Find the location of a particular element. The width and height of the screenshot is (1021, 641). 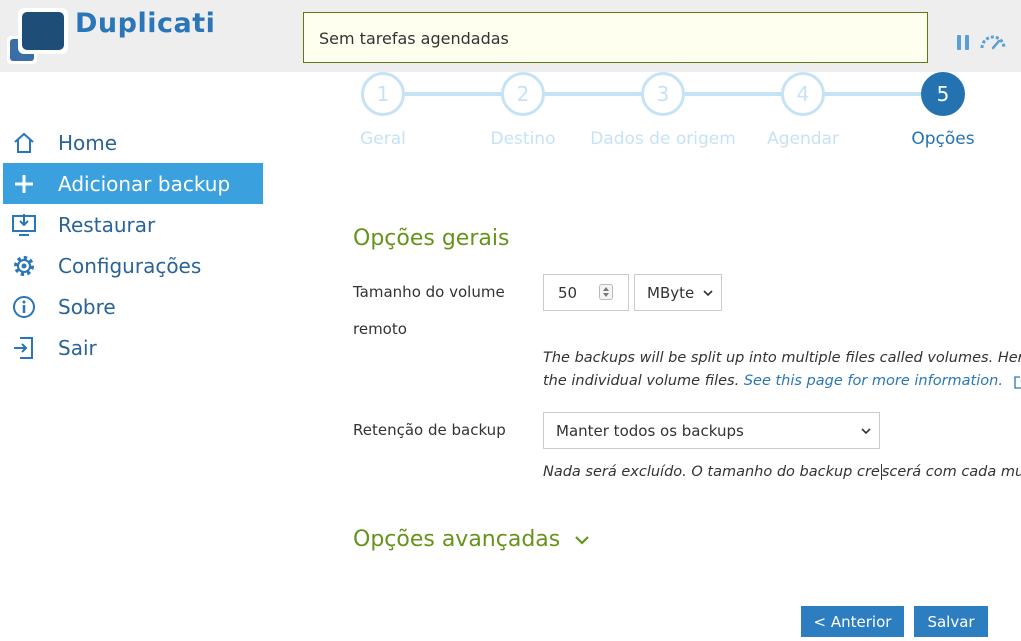

sidebar-item-settings: Configurações is located at coordinates (133, 265).